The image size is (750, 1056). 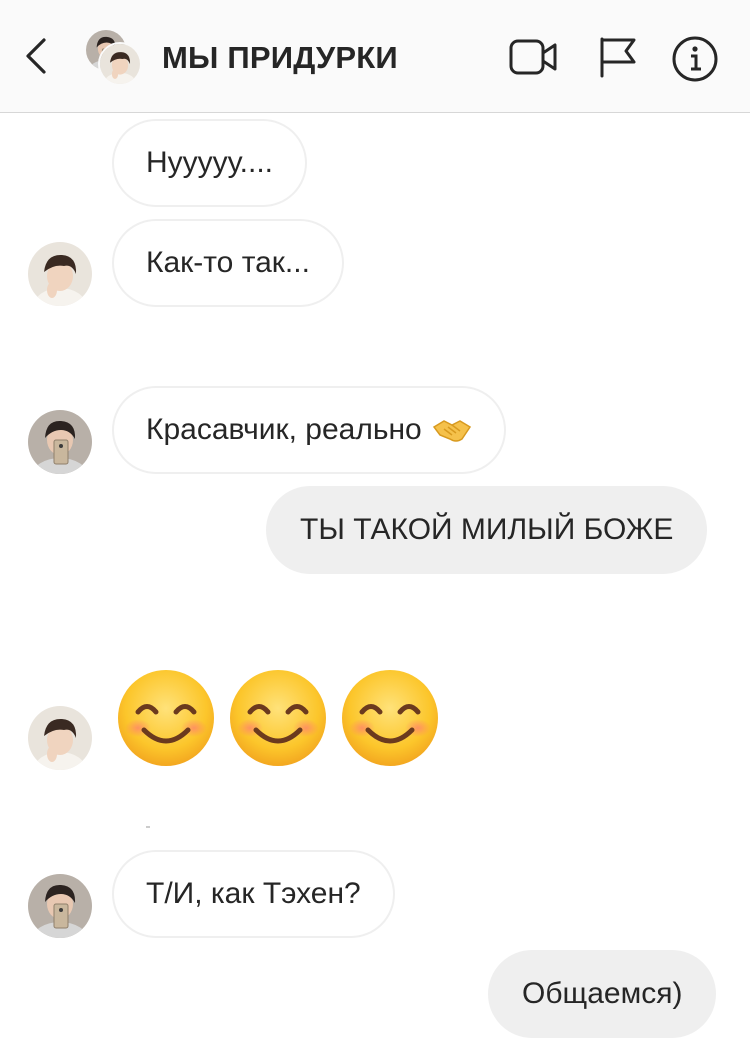 I want to click on divider, so click(x=148, y=827).